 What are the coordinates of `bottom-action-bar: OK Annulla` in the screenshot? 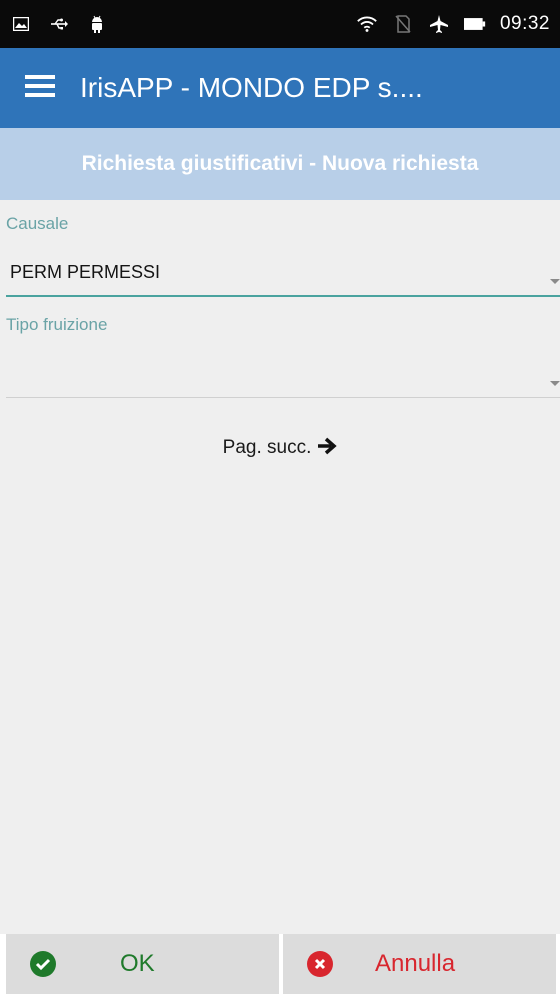 It's located at (280, 964).